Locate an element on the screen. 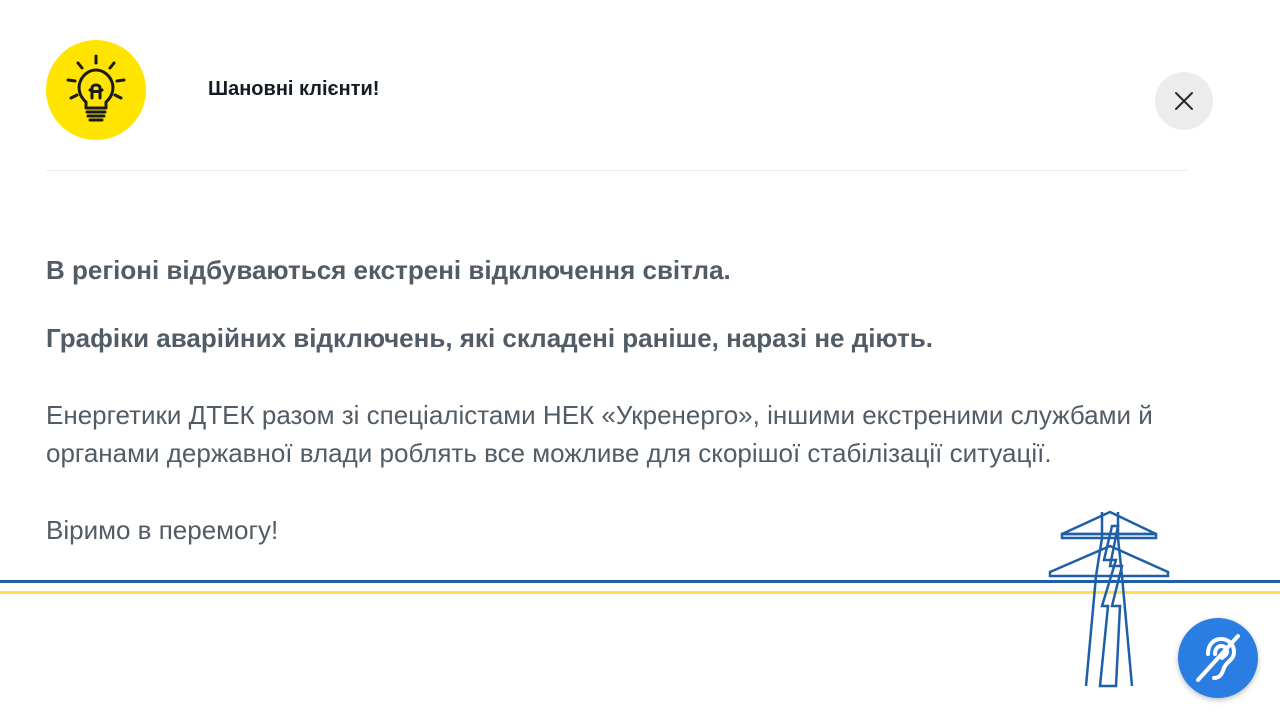  modal-header: Шановні клієнти! is located at coordinates (629, 90).